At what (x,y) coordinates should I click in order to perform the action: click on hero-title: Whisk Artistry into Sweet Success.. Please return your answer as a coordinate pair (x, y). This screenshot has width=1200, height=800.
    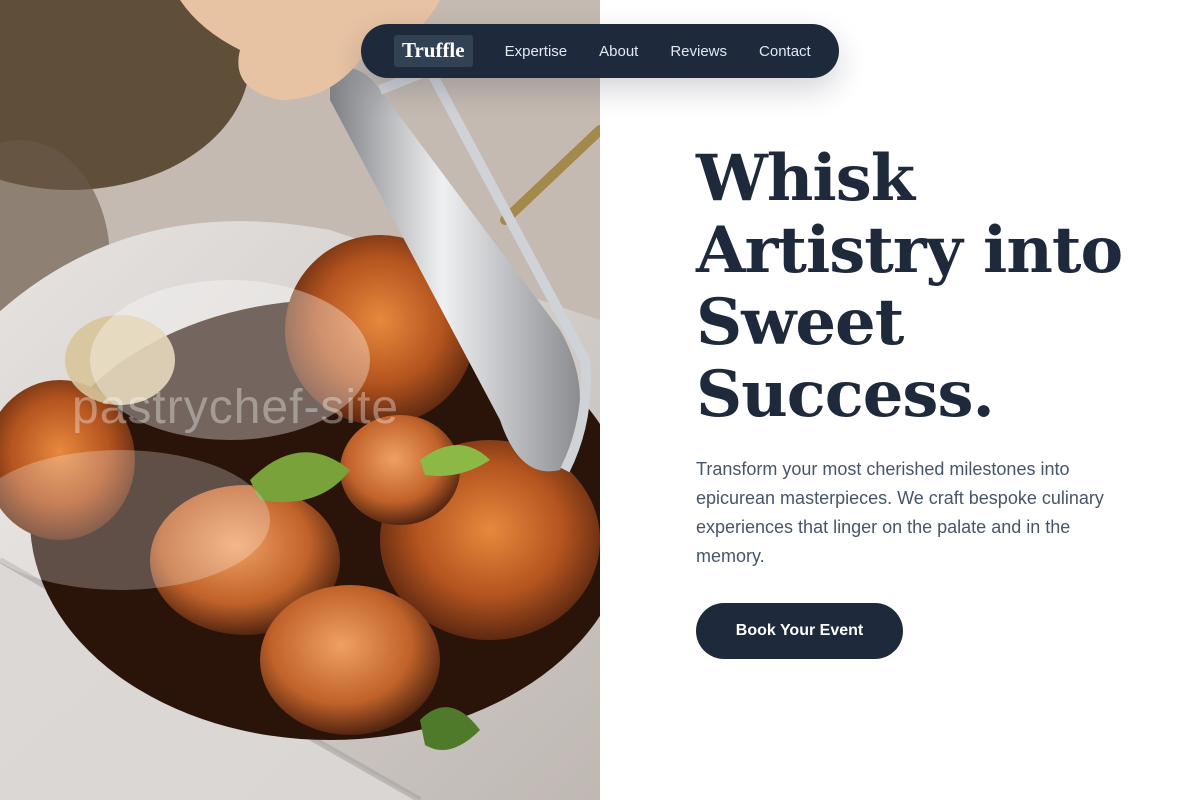
    Looking at the image, I should click on (909, 286).